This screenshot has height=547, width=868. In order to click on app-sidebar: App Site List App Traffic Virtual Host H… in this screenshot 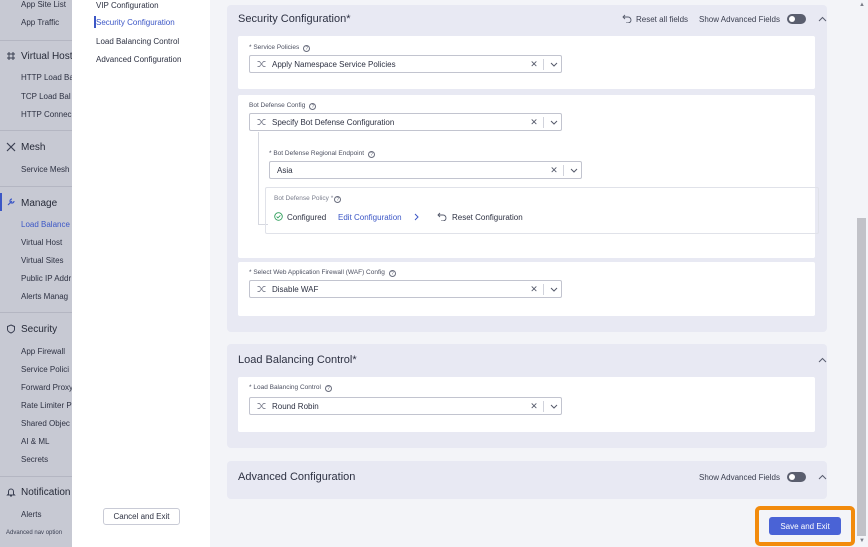, I will do `click(36, 273)`.